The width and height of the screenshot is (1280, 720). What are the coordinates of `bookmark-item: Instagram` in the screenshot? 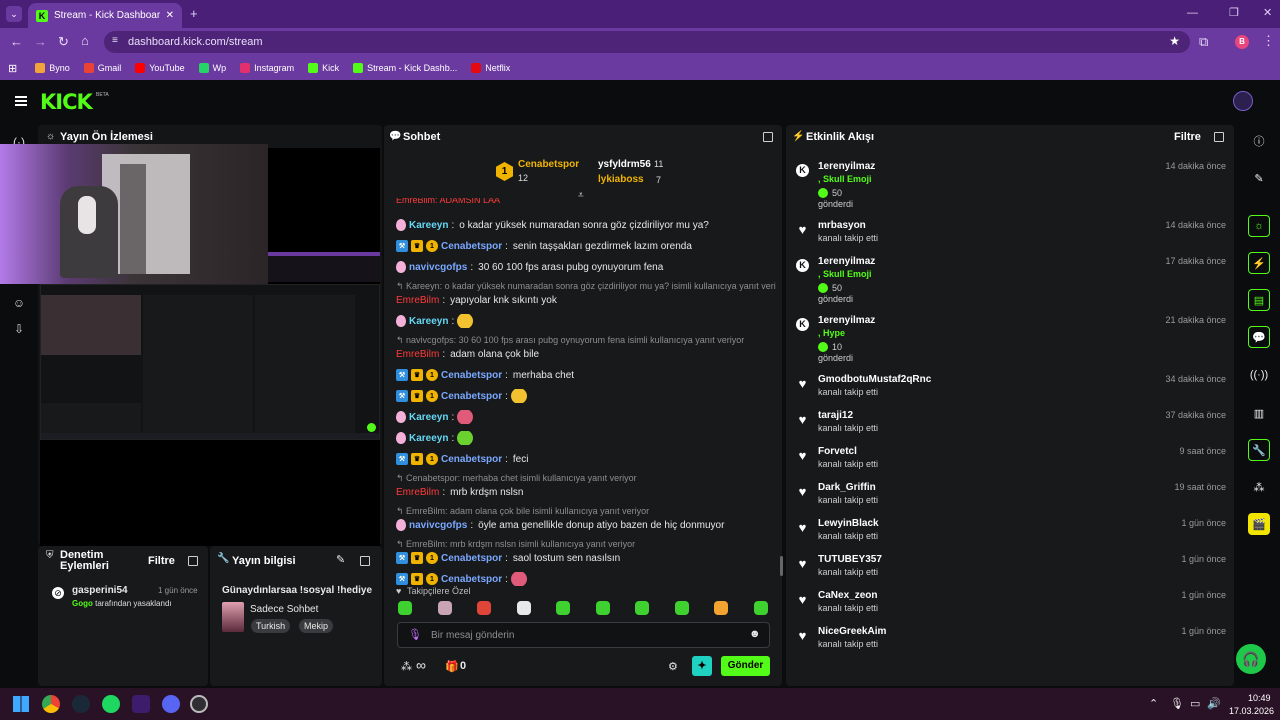 It's located at (267, 68).